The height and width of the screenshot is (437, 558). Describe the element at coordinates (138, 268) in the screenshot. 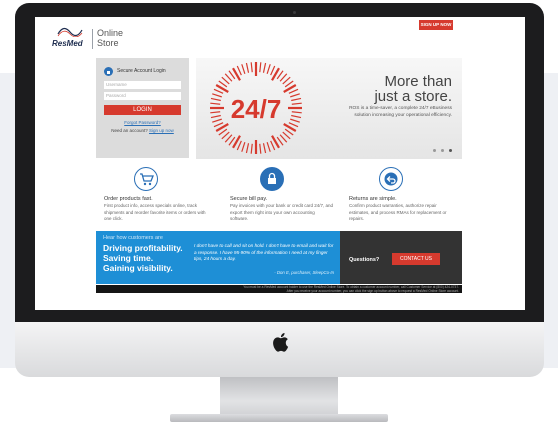

I see `testimonial-line-3: Gaining visibility.` at that location.